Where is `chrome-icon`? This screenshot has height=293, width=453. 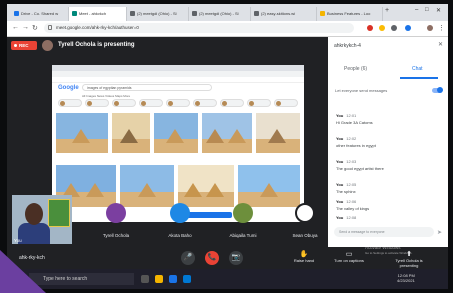 chrome-icon is located at coordinates (173, 279).